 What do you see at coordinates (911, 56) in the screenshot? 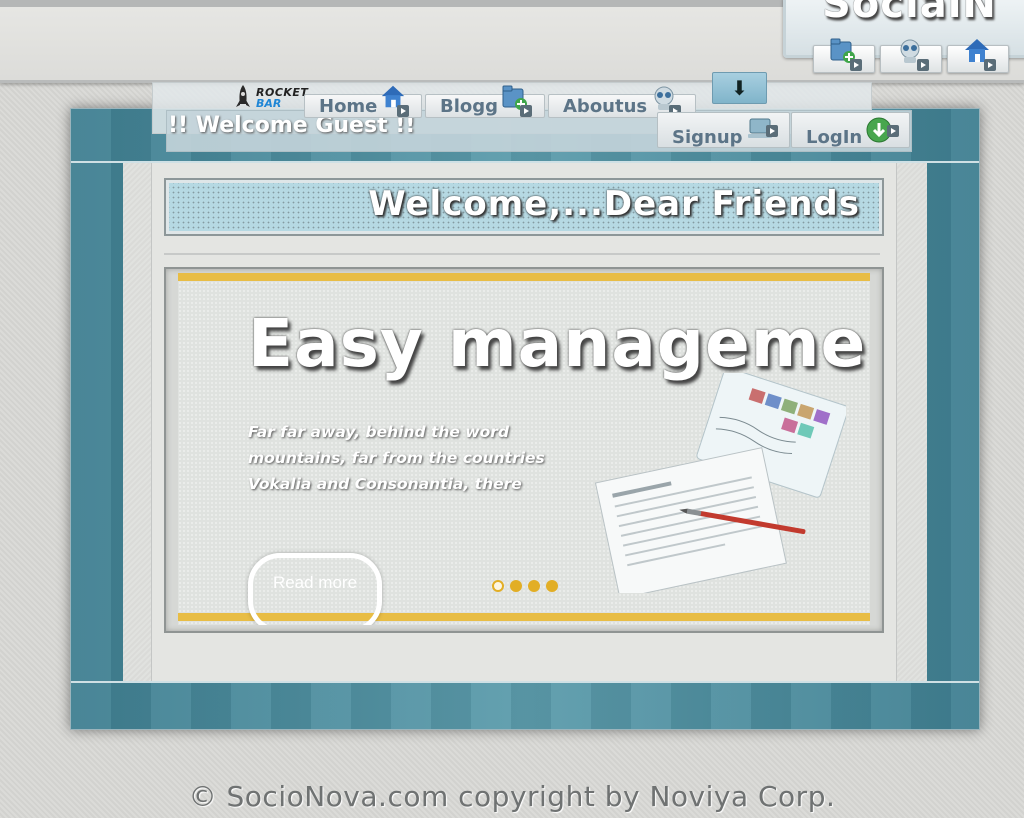
I see `robot-button` at bounding box center [911, 56].